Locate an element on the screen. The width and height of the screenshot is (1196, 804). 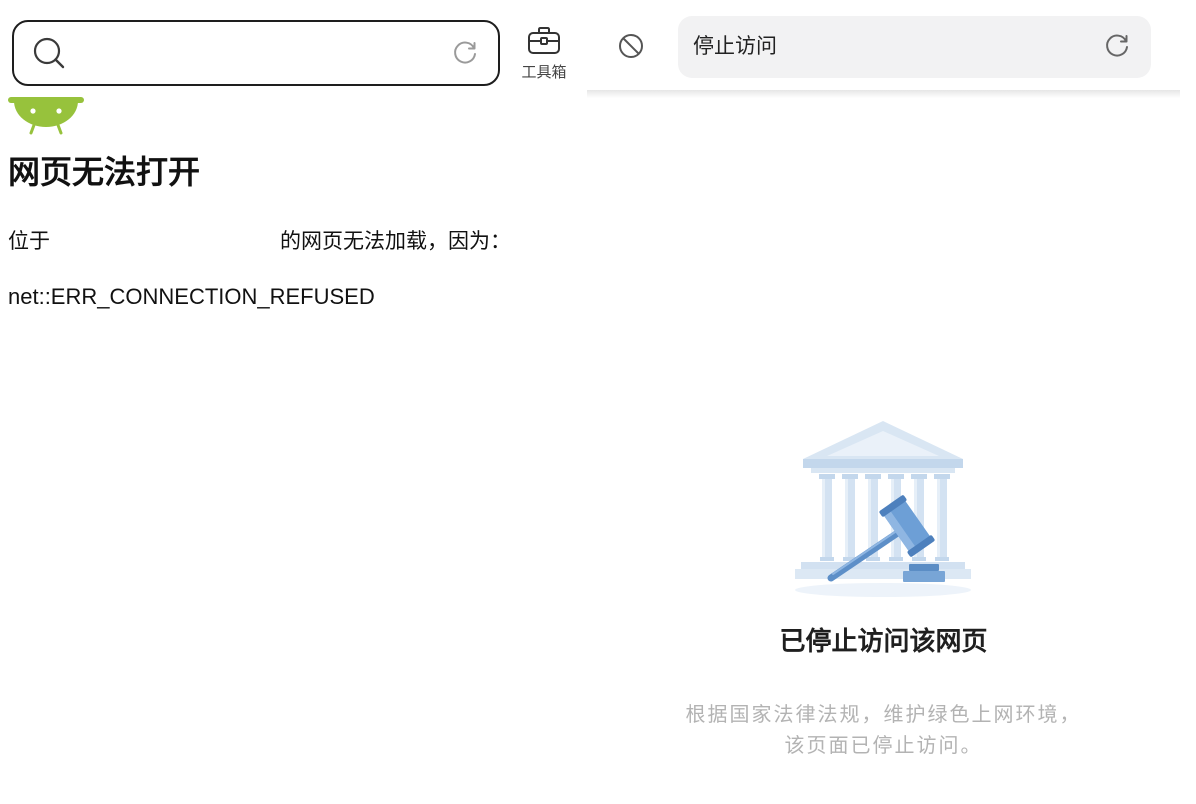
search-icon is located at coordinates (48, 54).